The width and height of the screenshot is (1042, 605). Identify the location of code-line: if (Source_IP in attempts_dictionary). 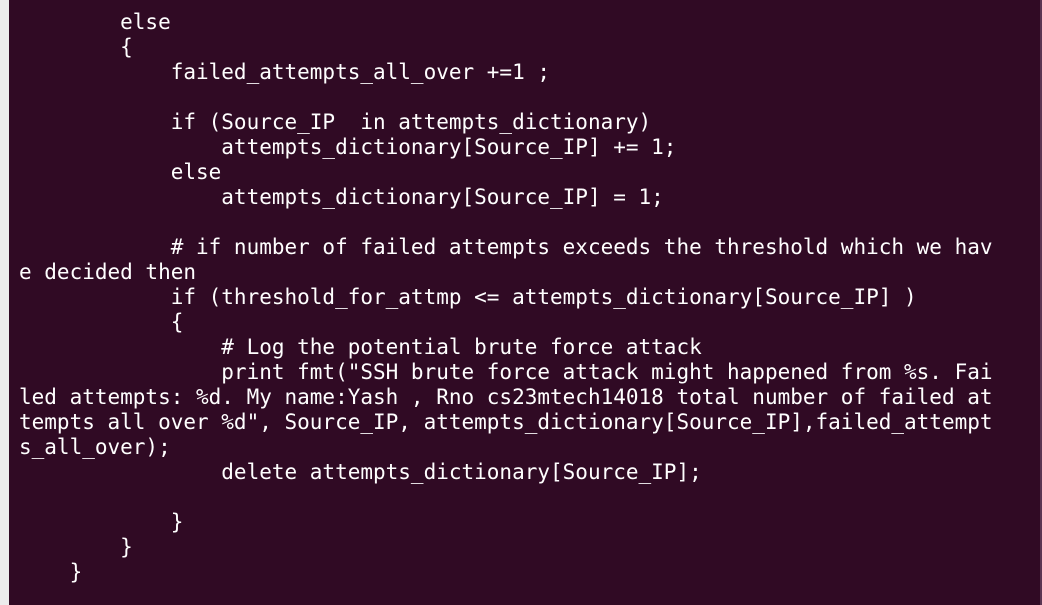
(335, 122).